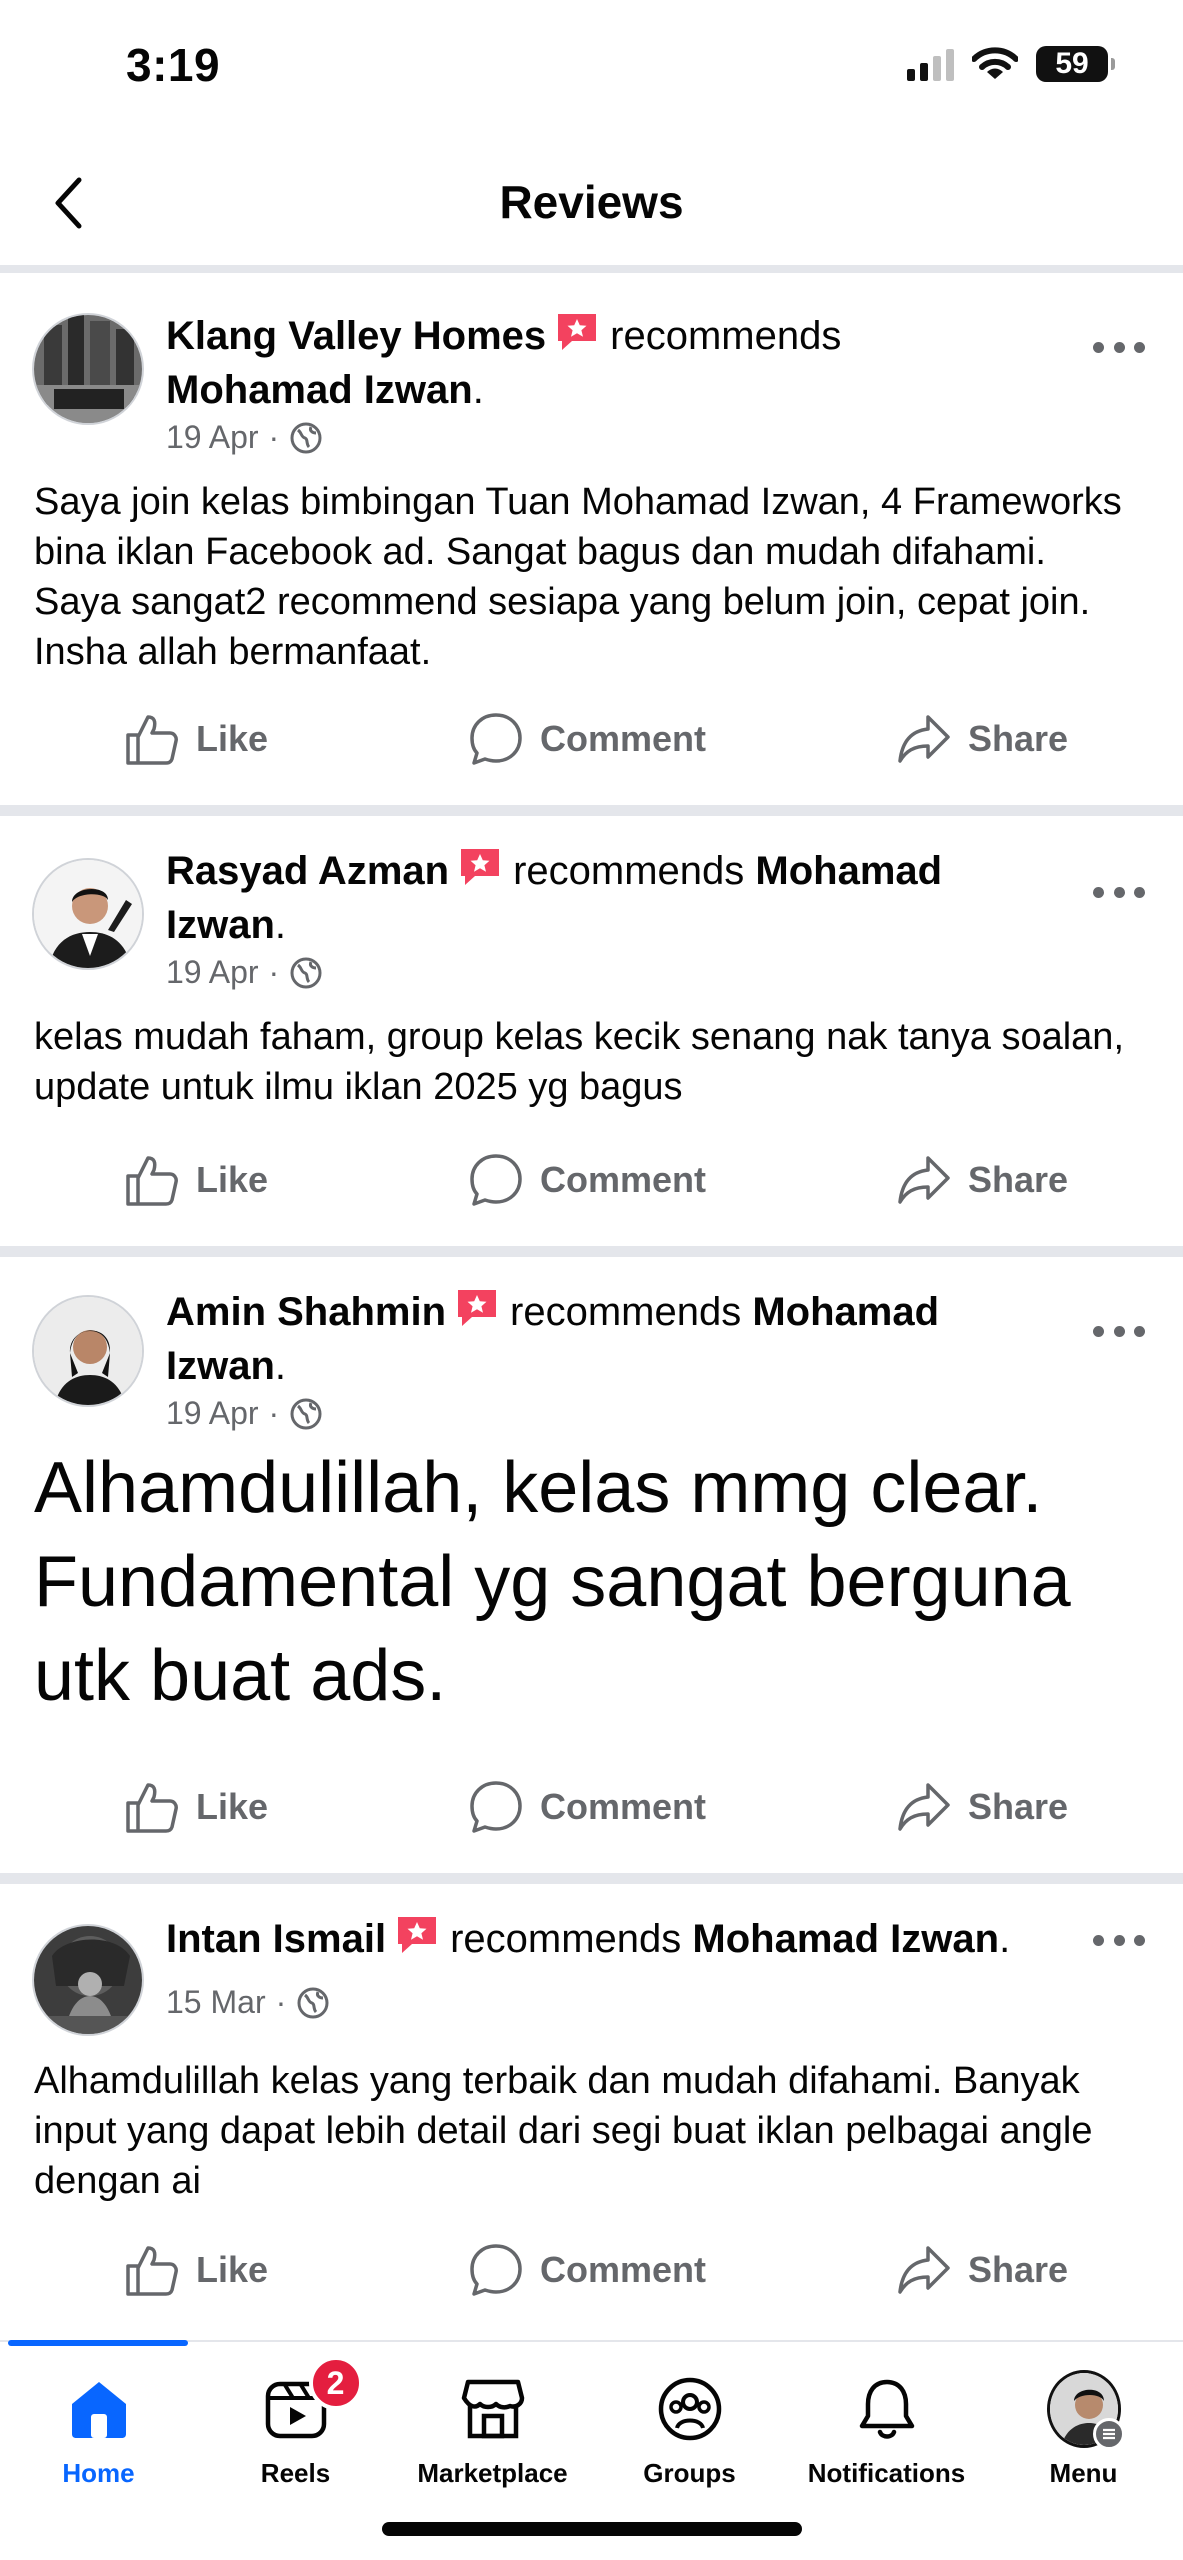 This screenshot has width=1183, height=2560. What do you see at coordinates (886, 2473) in the screenshot?
I see `tab-notifications-label: Notifications` at bounding box center [886, 2473].